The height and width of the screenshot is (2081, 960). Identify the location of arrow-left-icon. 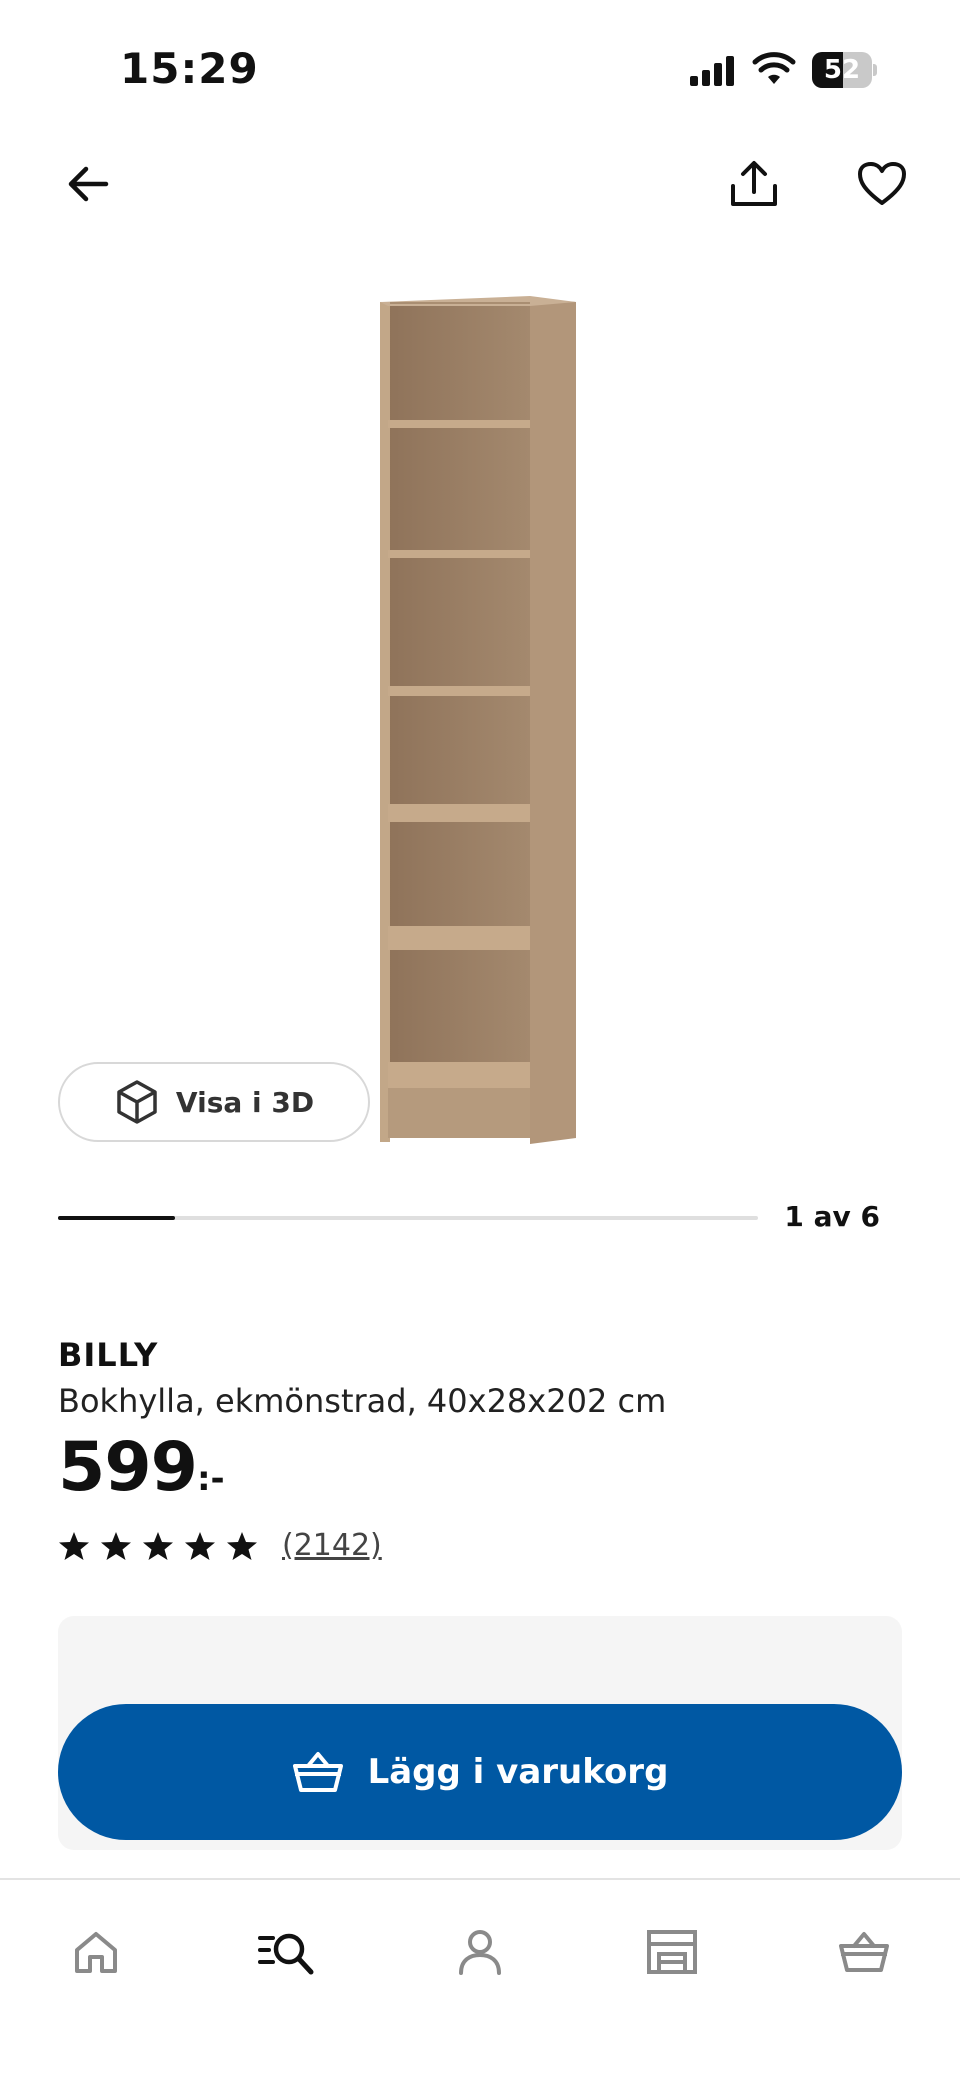
(88, 184).